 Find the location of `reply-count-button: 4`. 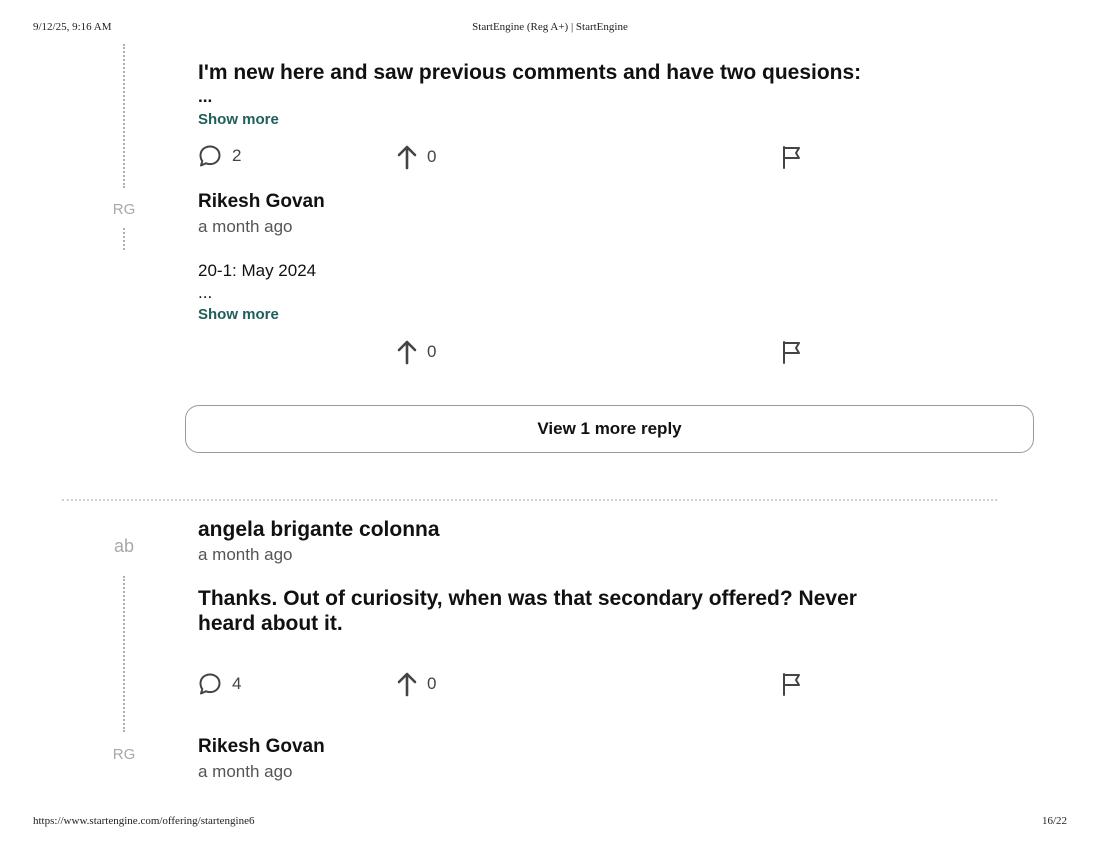

reply-count-button: 4 is located at coordinates (219, 684).